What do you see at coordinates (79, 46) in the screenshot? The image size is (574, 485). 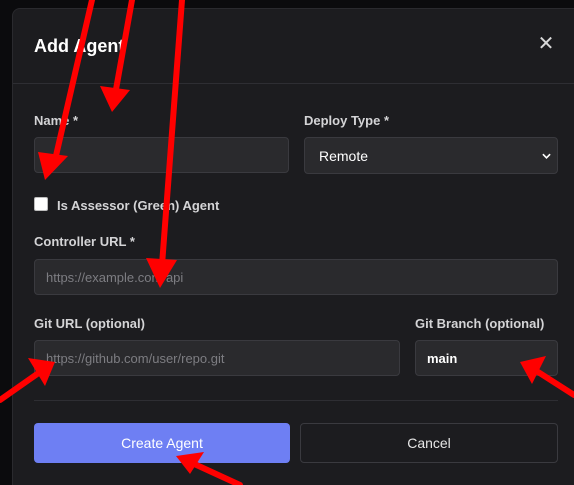 I see `dialog-title: Add Agent` at bounding box center [79, 46].